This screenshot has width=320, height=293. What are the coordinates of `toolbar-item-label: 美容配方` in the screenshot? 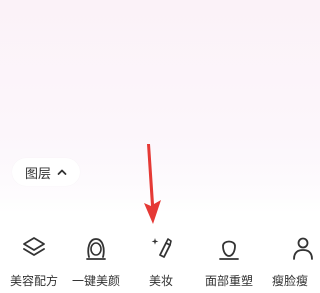 It's located at (33, 281).